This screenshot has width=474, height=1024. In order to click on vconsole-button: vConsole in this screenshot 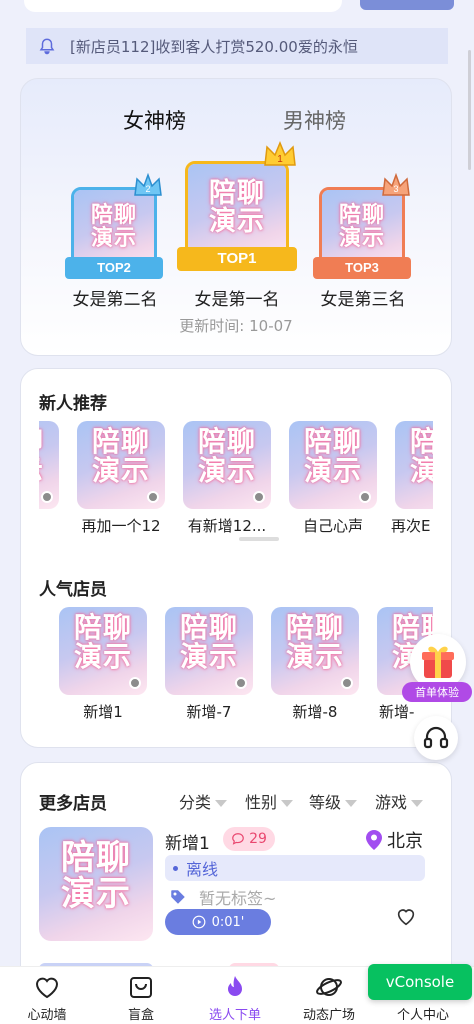, I will do `click(420, 982)`.